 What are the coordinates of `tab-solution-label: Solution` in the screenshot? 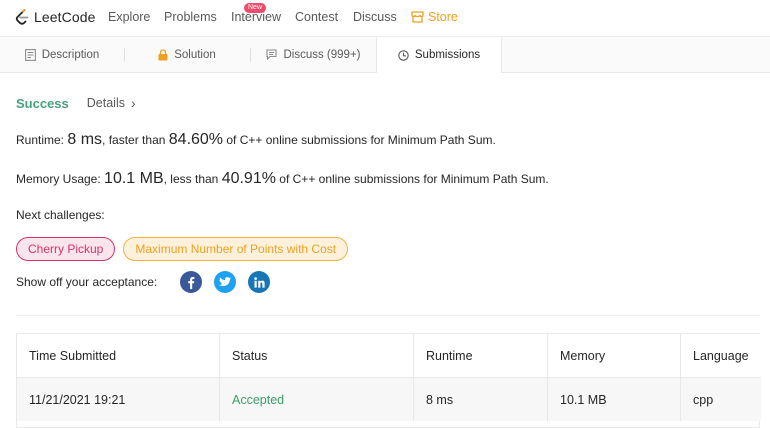 It's located at (195, 54).